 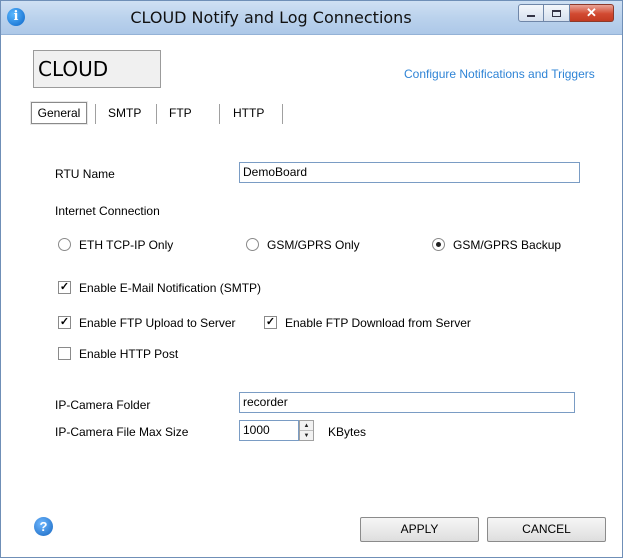 I want to click on tab-ftp: FTP, so click(x=180, y=113).